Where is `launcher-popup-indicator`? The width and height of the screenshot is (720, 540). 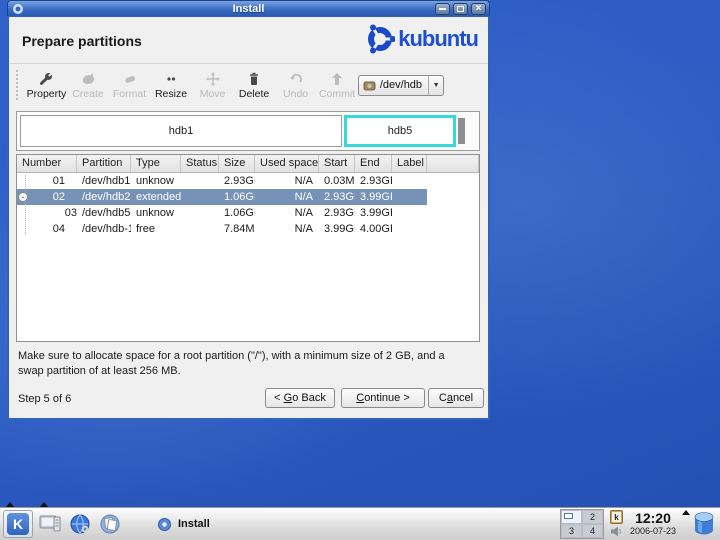 launcher-popup-indicator is located at coordinates (44, 504).